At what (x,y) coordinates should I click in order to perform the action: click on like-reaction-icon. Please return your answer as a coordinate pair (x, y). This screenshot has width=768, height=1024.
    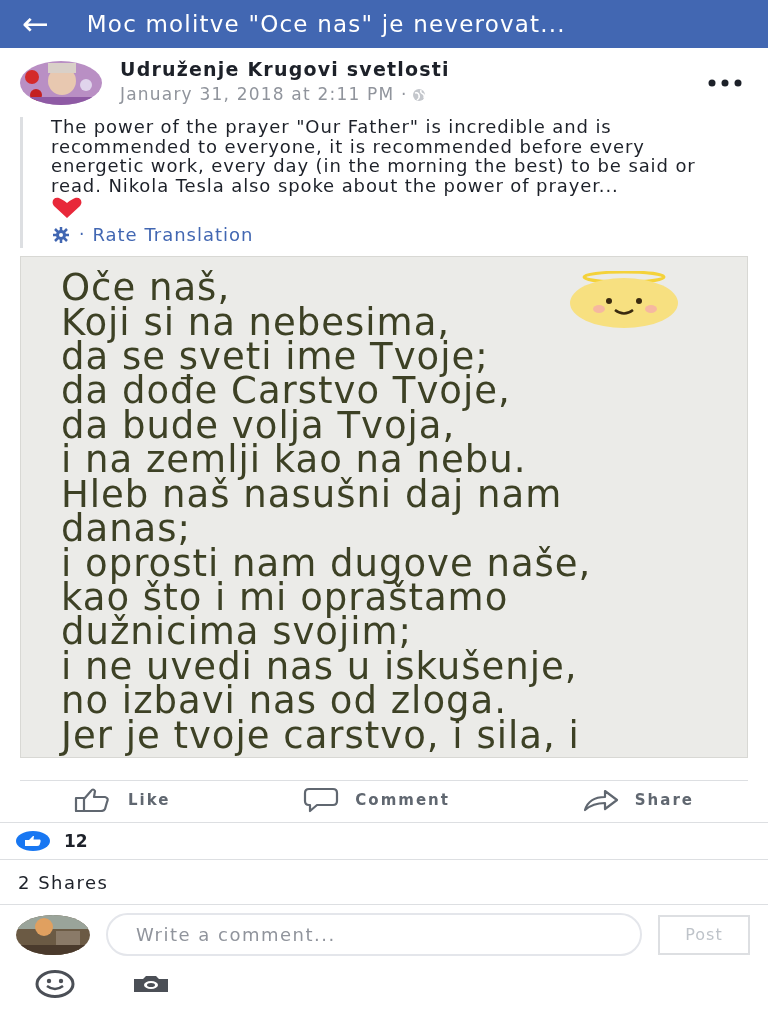
    Looking at the image, I should click on (33, 841).